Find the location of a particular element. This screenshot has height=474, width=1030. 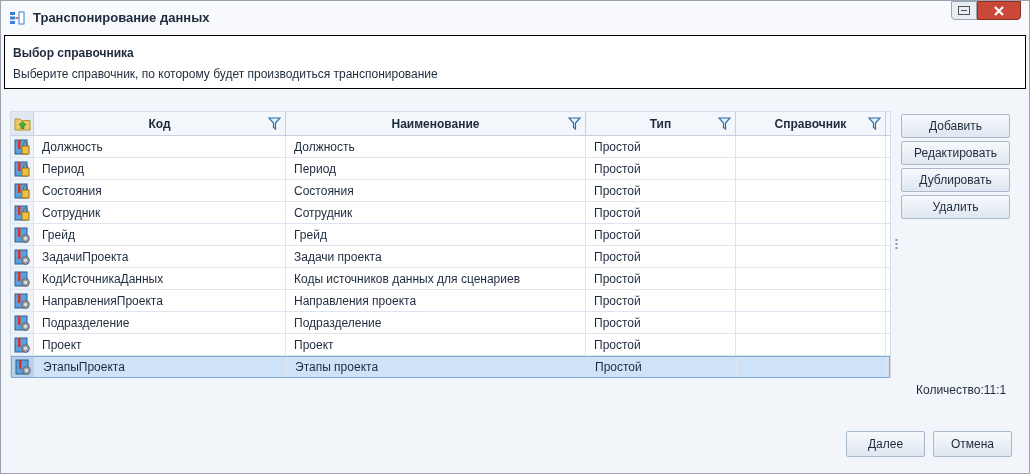

window-title: Транспонирование данных is located at coordinates (121, 18).